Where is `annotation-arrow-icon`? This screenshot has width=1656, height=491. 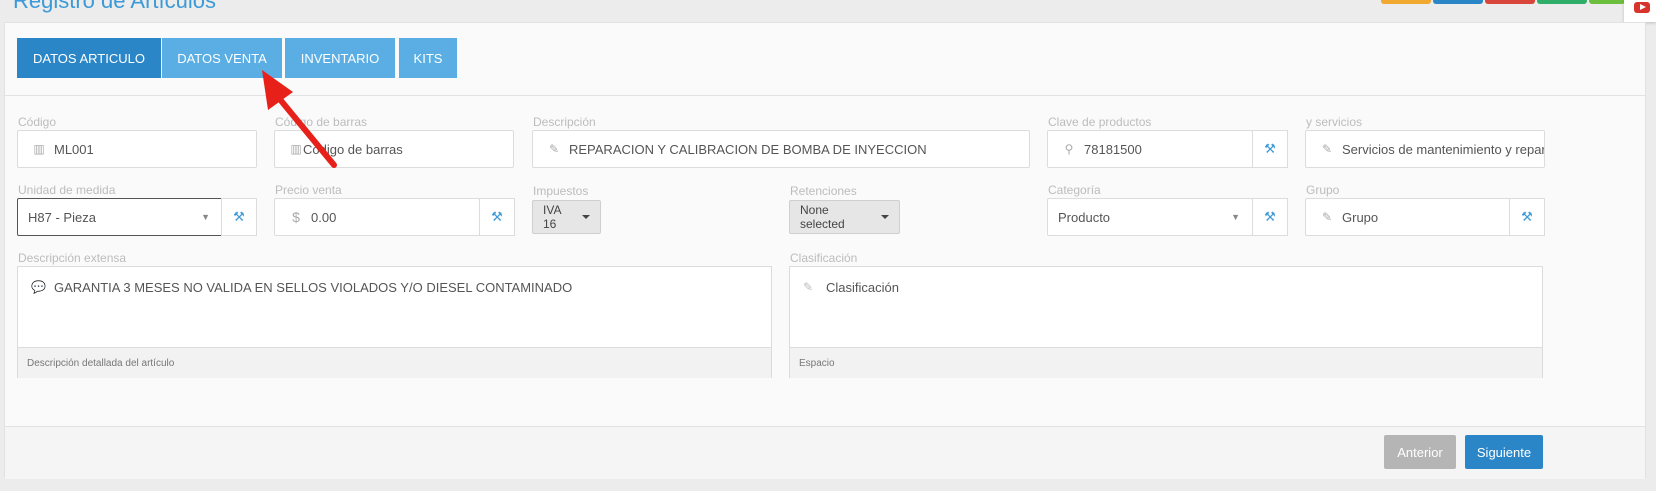
annotation-arrow-icon is located at coordinates (299, 119).